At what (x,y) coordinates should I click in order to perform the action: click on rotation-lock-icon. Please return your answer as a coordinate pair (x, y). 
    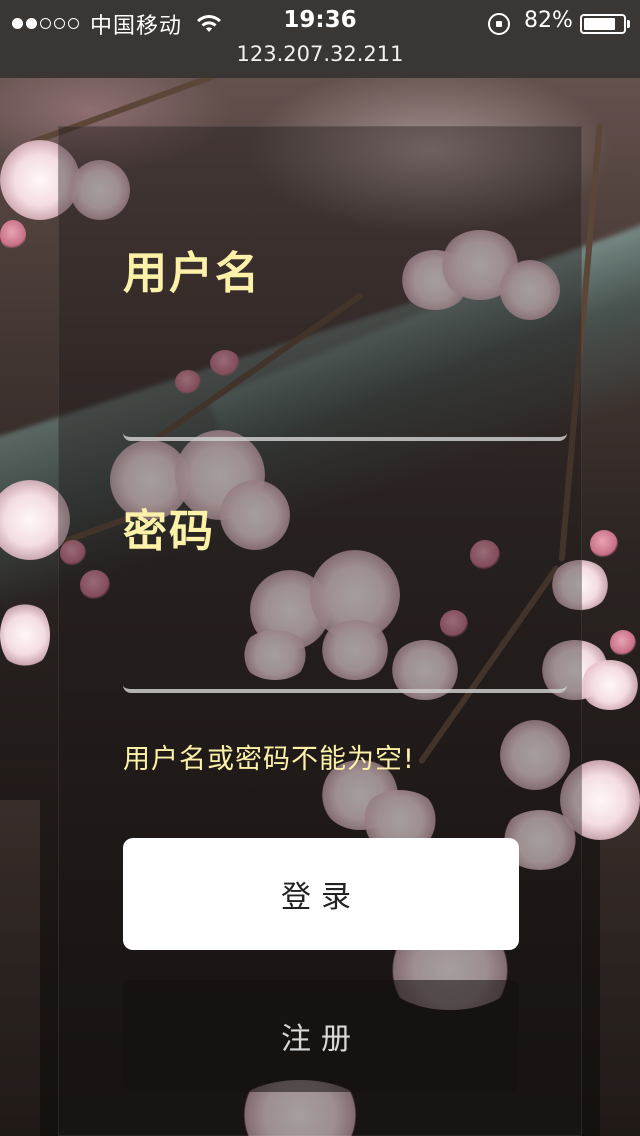
    Looking at the image, I should click on (499, 24).